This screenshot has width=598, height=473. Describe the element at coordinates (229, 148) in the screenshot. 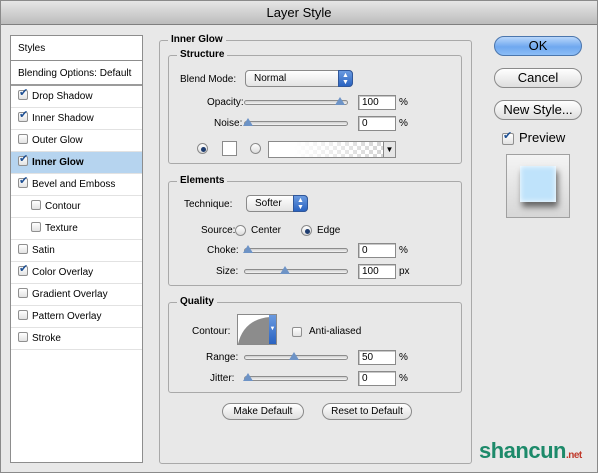

I see `glow-color-swatch` at that location.